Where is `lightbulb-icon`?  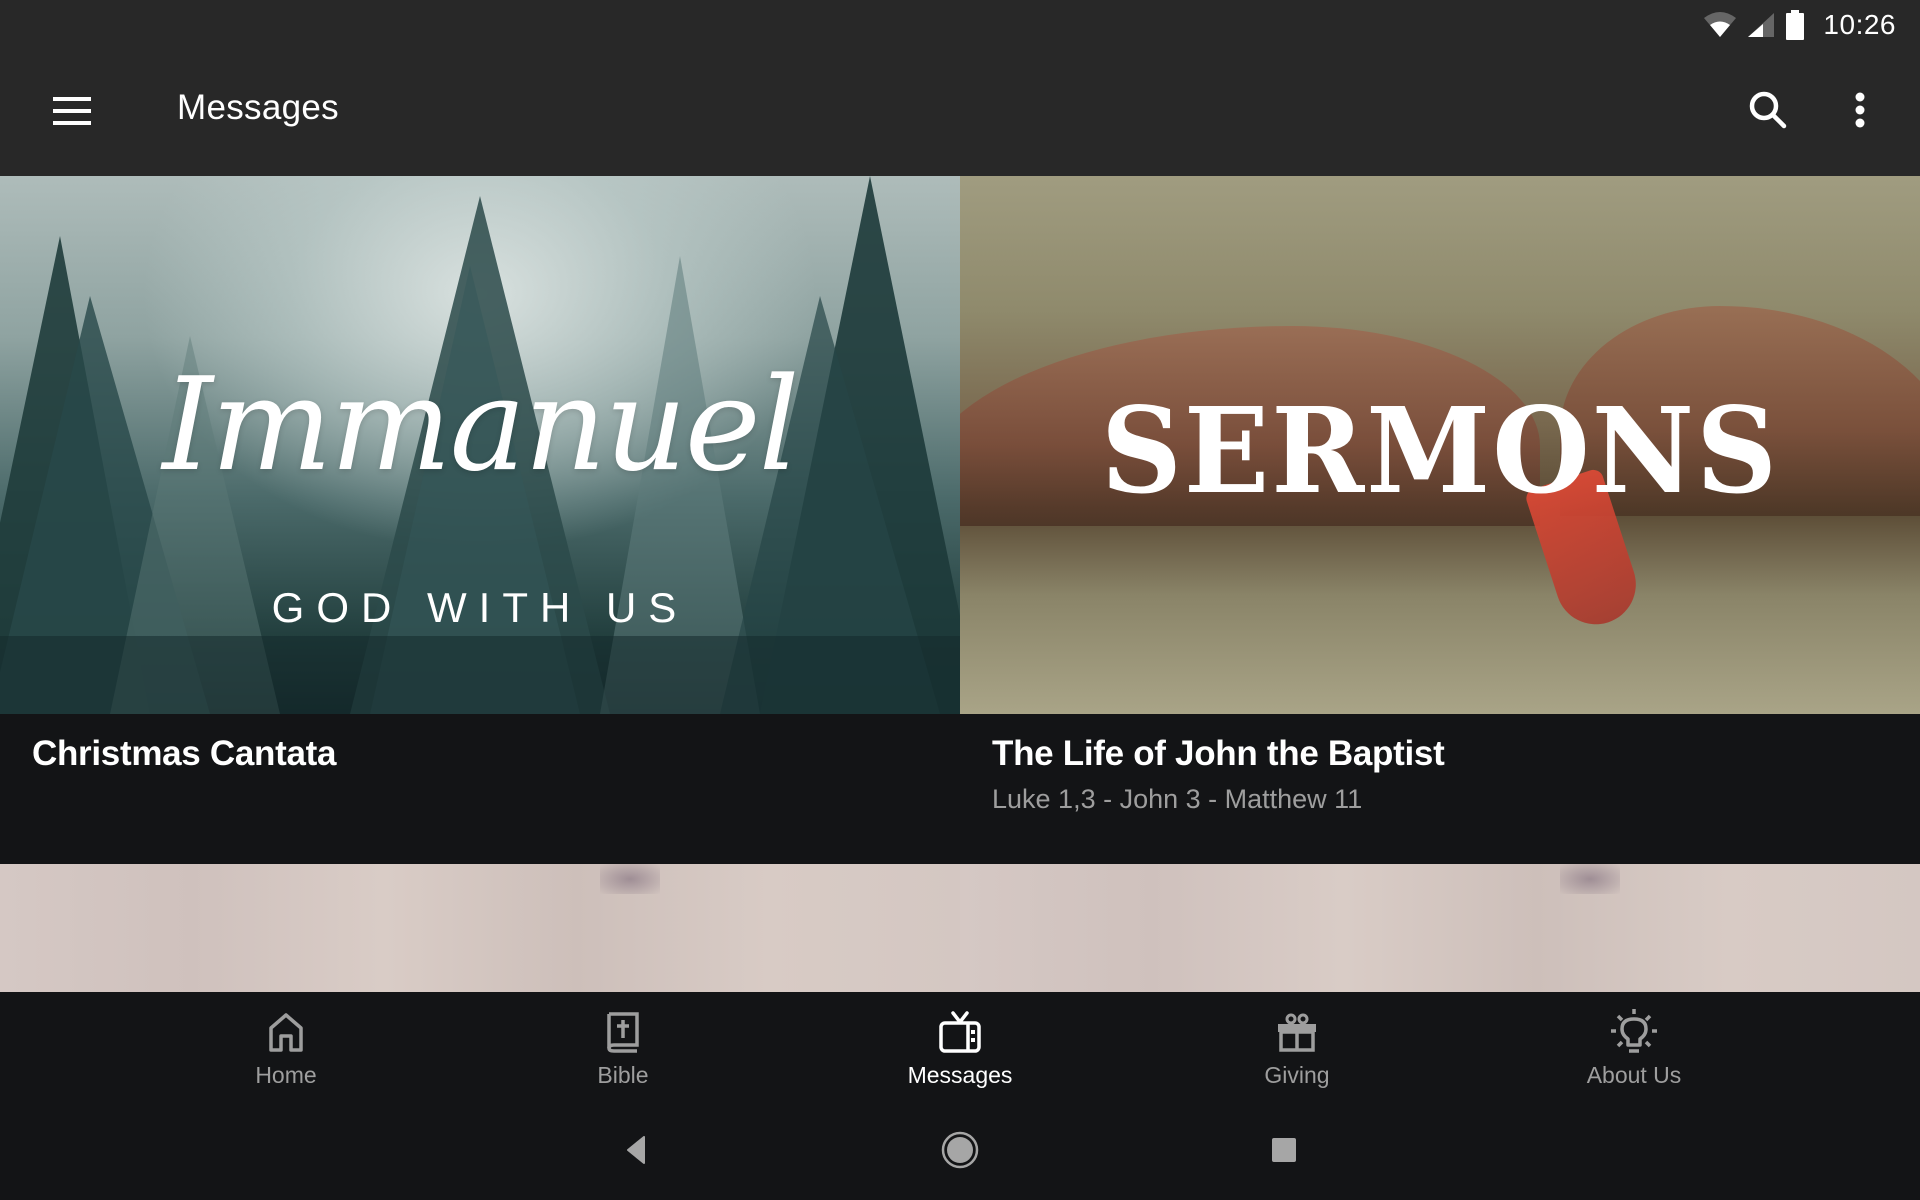
lightbulb-icon is located at coordinates (1634, 1031).